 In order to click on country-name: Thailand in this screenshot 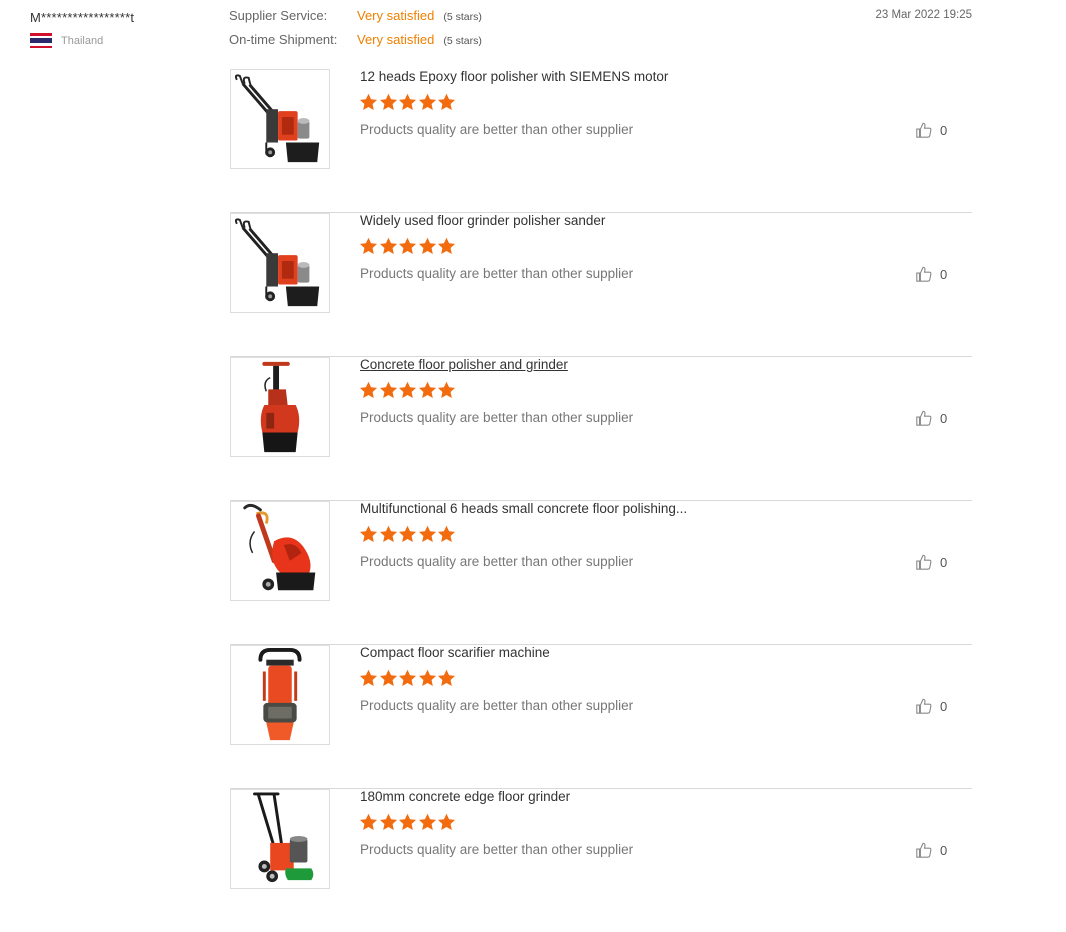, I will do `click(82, 40)`.